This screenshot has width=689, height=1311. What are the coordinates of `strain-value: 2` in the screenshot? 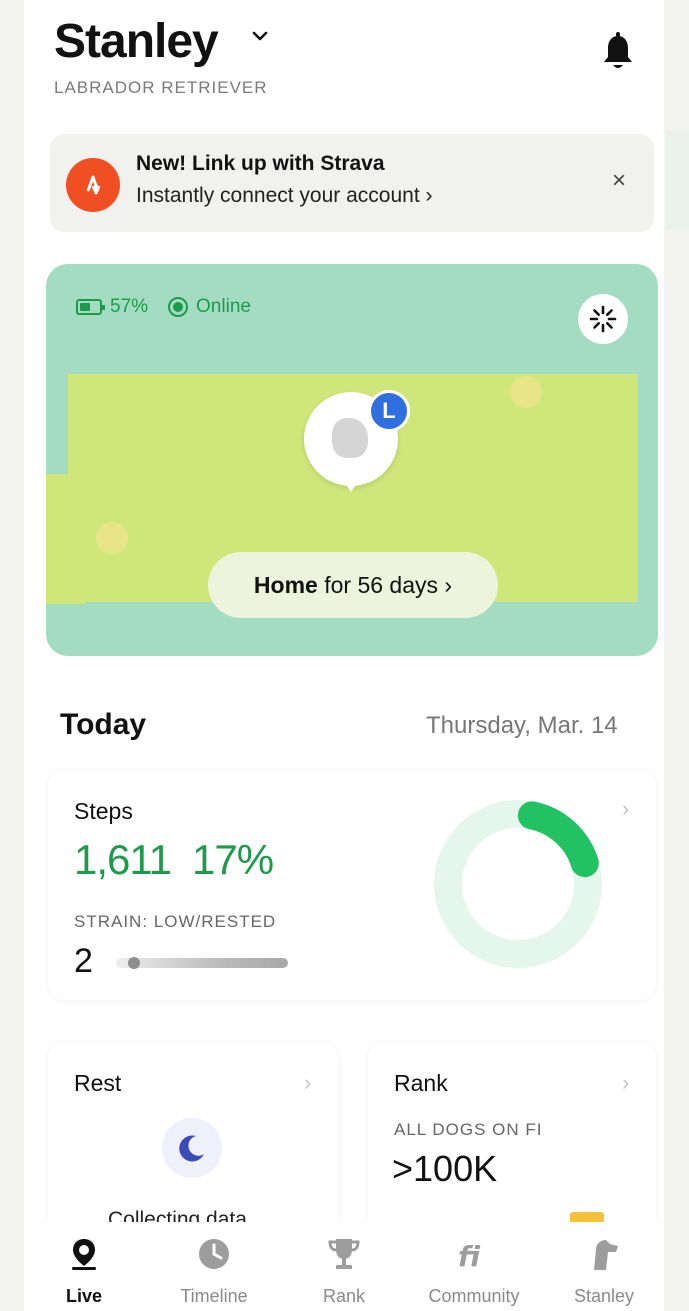 It's located at (83, 961).